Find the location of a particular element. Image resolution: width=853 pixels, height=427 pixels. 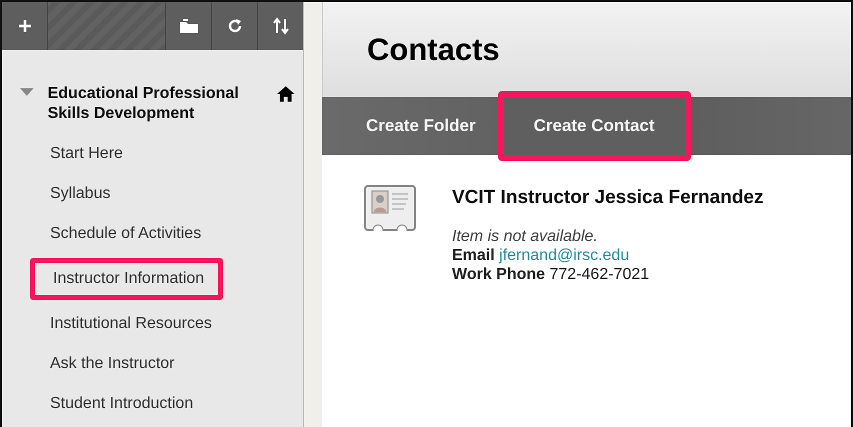

folder-button is located at coordinates (188, 26).